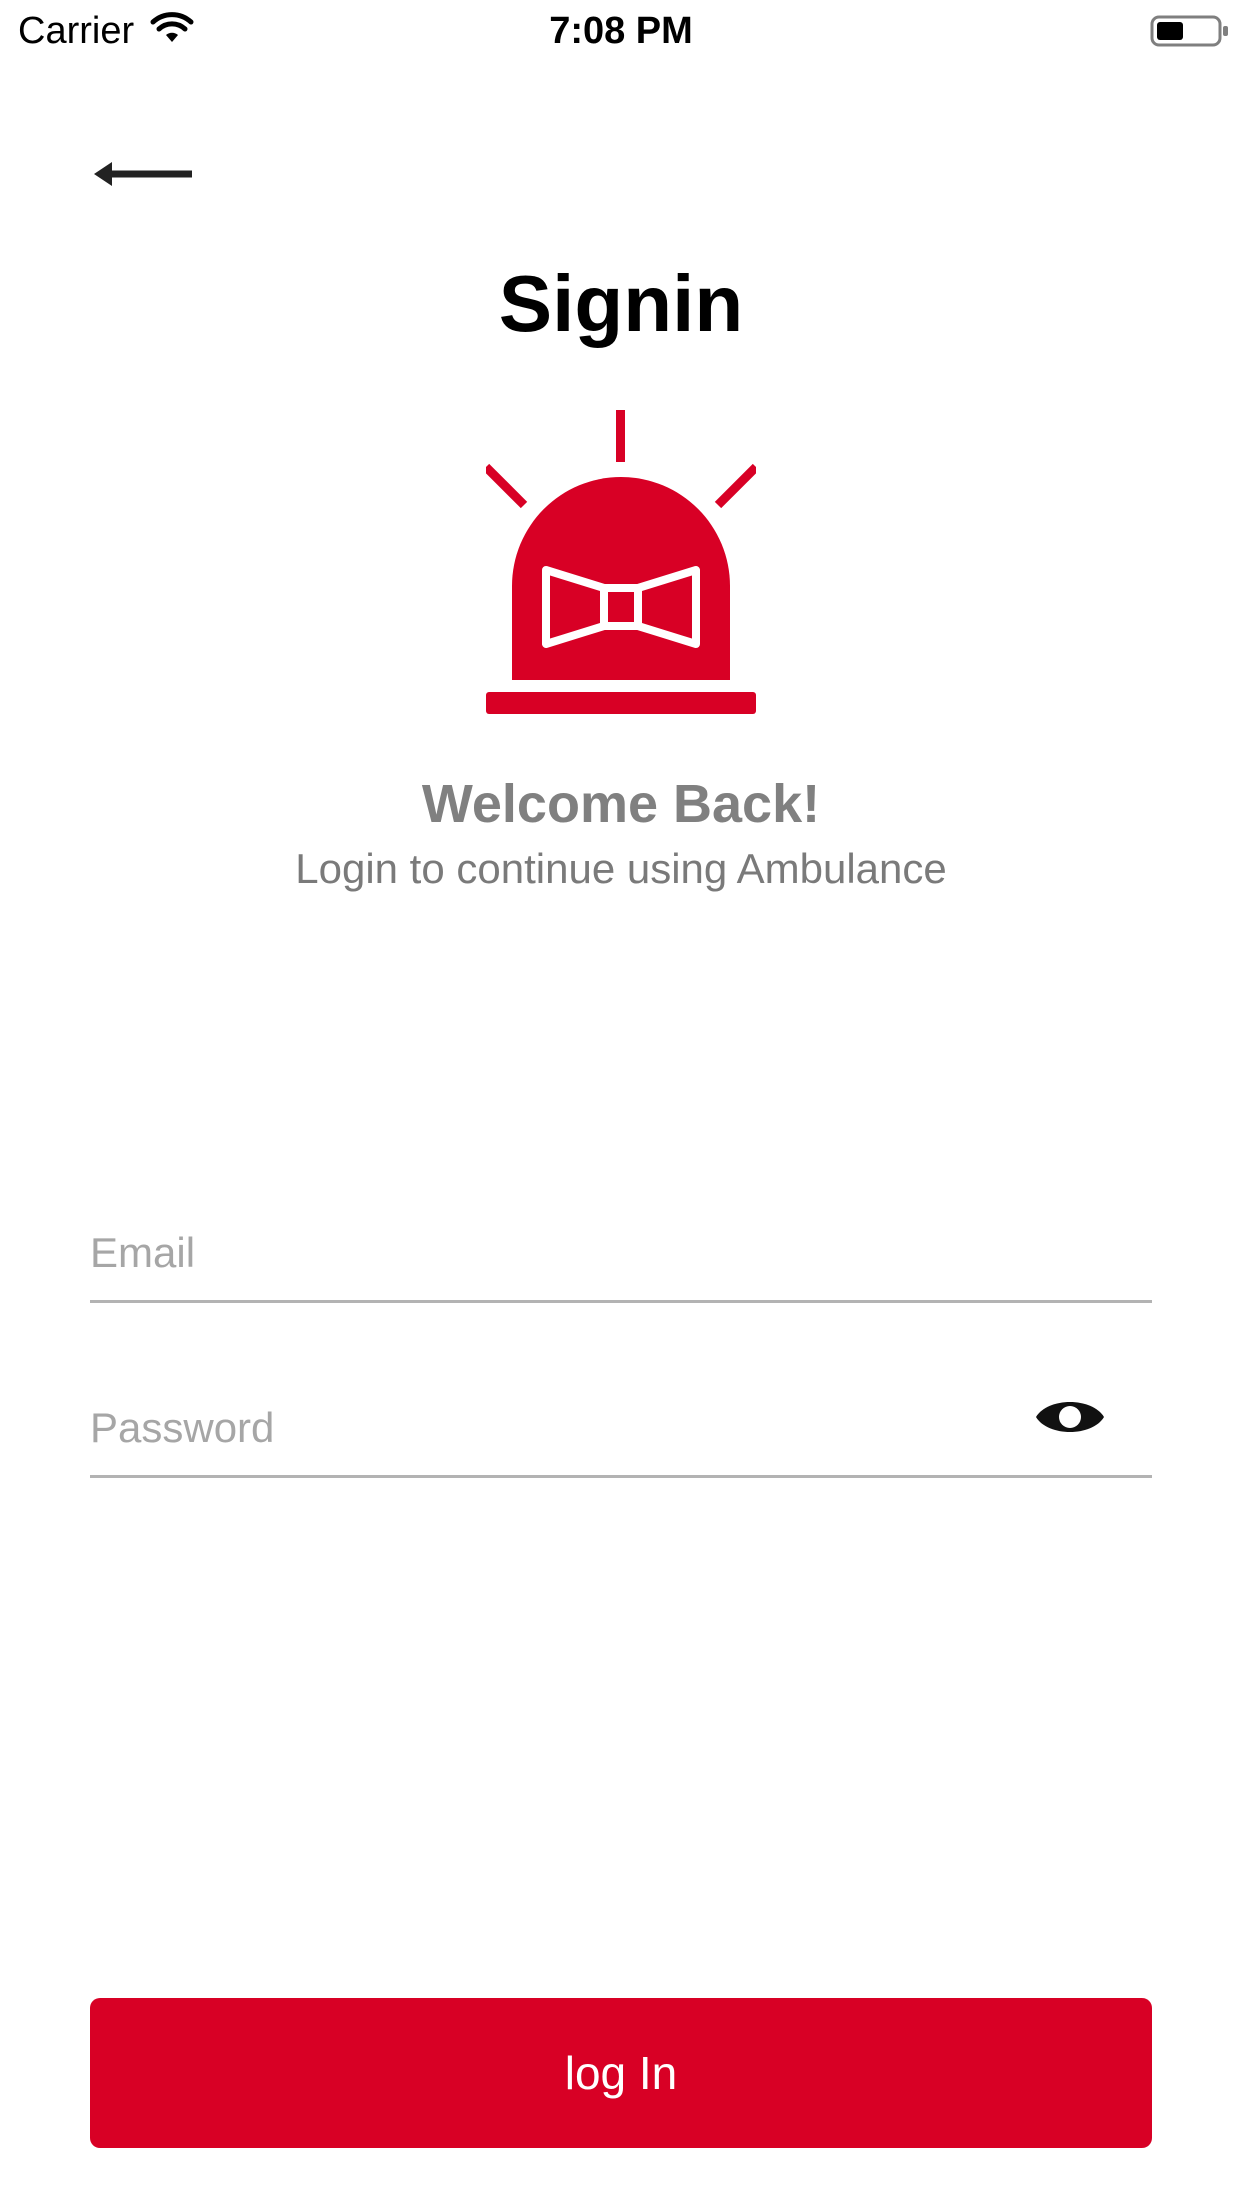 The image size is (1242, 2208). Describe the element at coordinates (143, 174) in the screenshot. I see `arrow-left-icon` at that location.